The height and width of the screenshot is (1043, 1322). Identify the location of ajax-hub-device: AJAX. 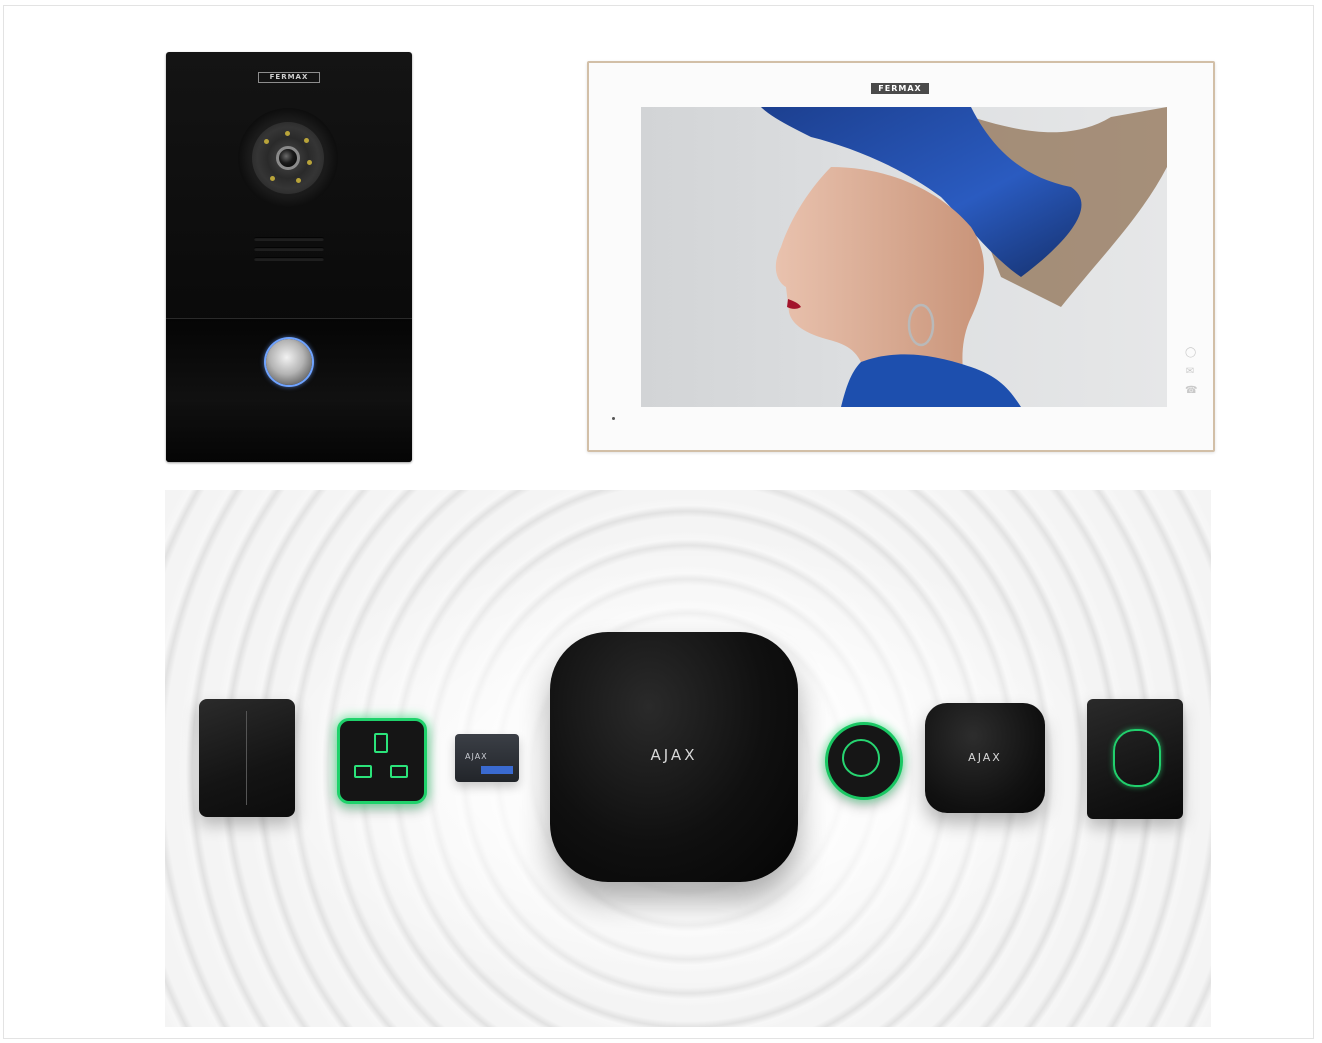
(674, 757).